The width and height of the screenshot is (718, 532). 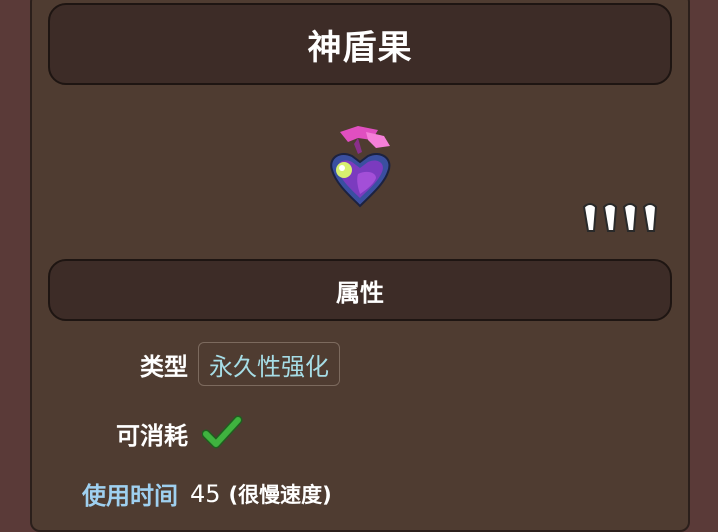 I want to click on consumable-row: 可消耗, so click(x=180, y=433).